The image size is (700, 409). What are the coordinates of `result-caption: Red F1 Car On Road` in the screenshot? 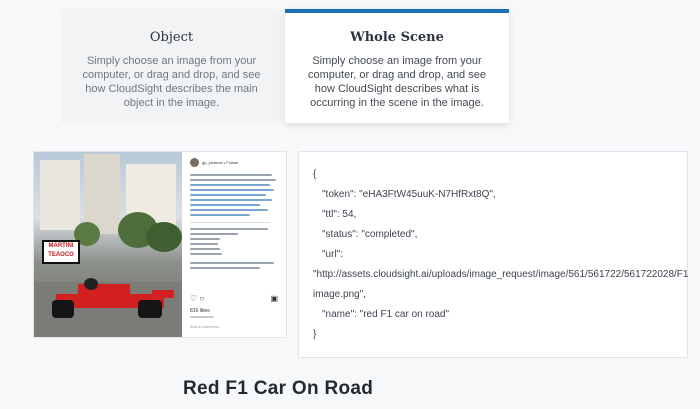 It's located at (278, 388).